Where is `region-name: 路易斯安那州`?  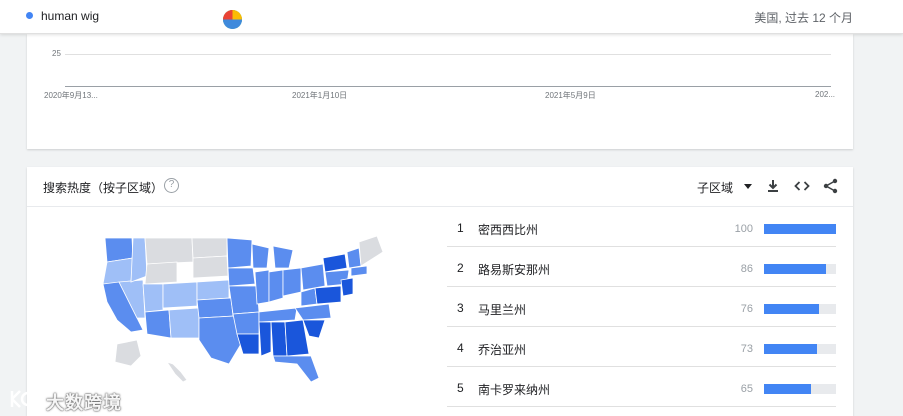 region-name: 路易斯安那州 is located at coordinates (514, 269).